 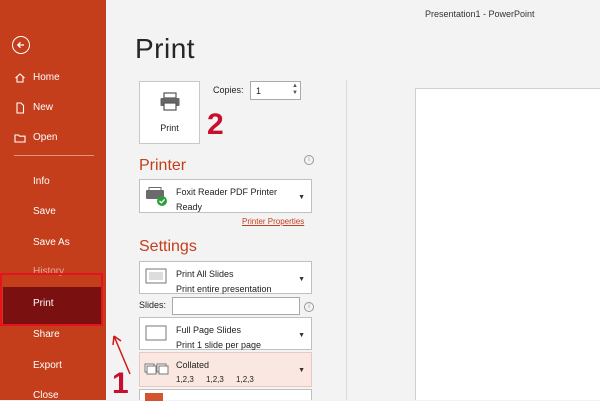 I want to click on collation-title: Collated, so click(x=193, y=365).